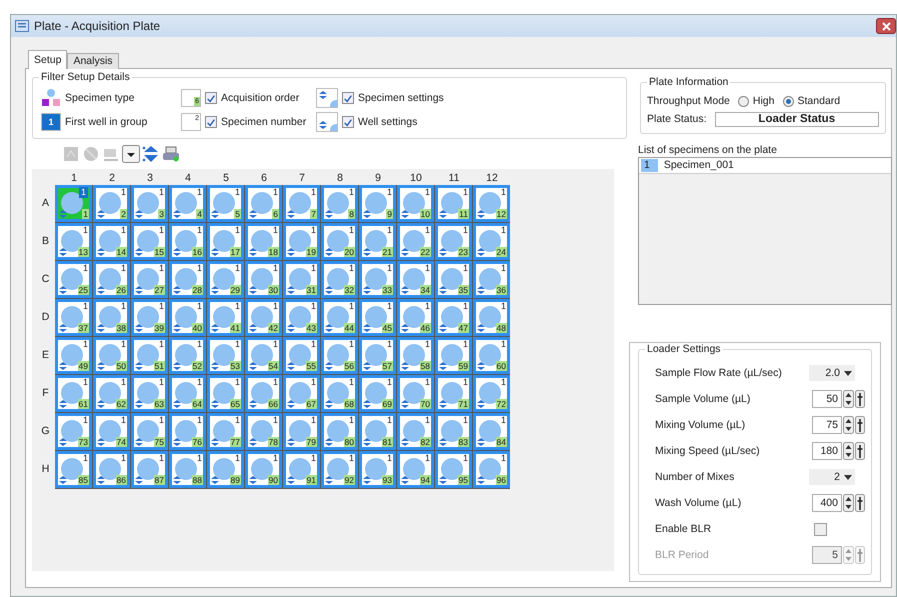 The height and width of the screenshot is (597, 897). I want to click on well: 1 33, so click(377, 279).